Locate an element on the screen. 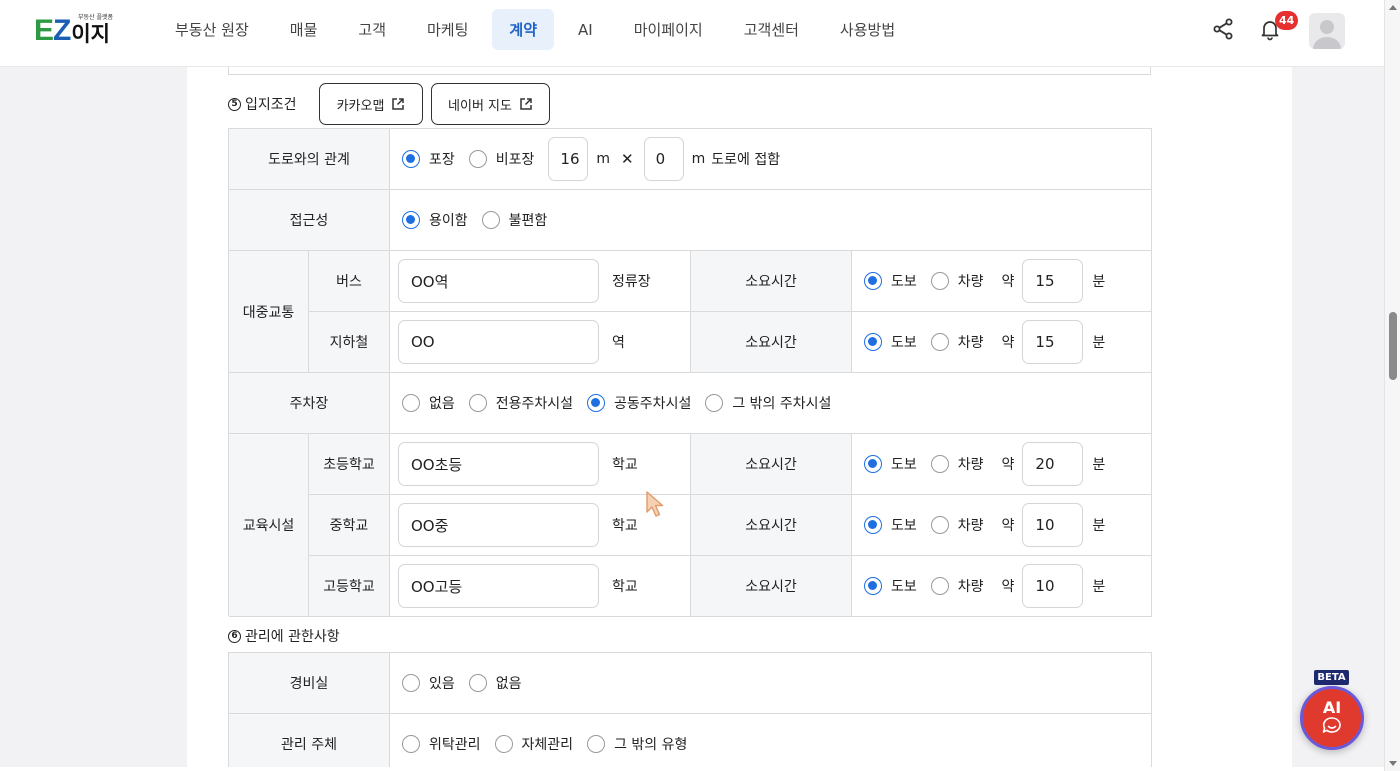 This screenshot has height=771, width=1400. subway-car-label: 차량 is located at coordinates (970, 343).